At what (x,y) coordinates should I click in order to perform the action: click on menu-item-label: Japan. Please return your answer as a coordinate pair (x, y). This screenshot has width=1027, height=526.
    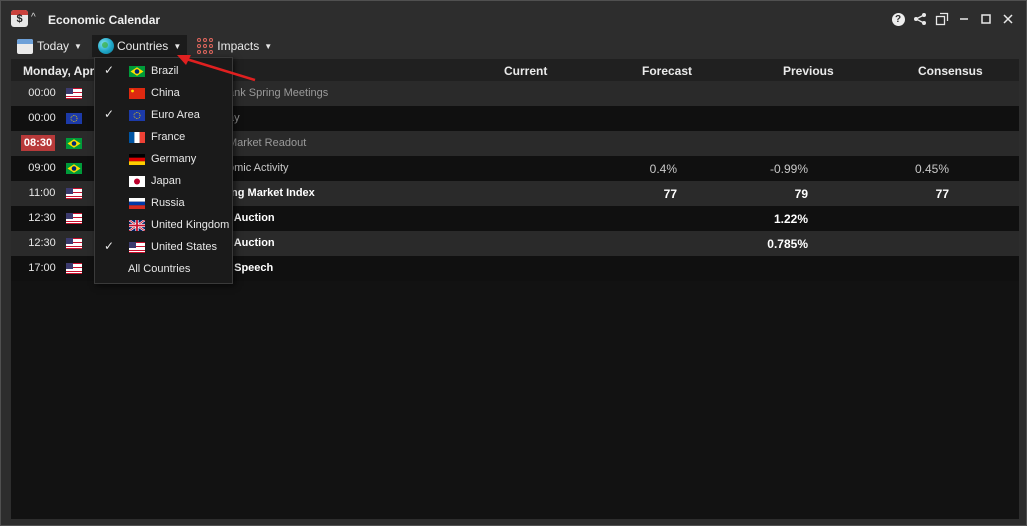
    Looking at the image, I should click on (166, 181).